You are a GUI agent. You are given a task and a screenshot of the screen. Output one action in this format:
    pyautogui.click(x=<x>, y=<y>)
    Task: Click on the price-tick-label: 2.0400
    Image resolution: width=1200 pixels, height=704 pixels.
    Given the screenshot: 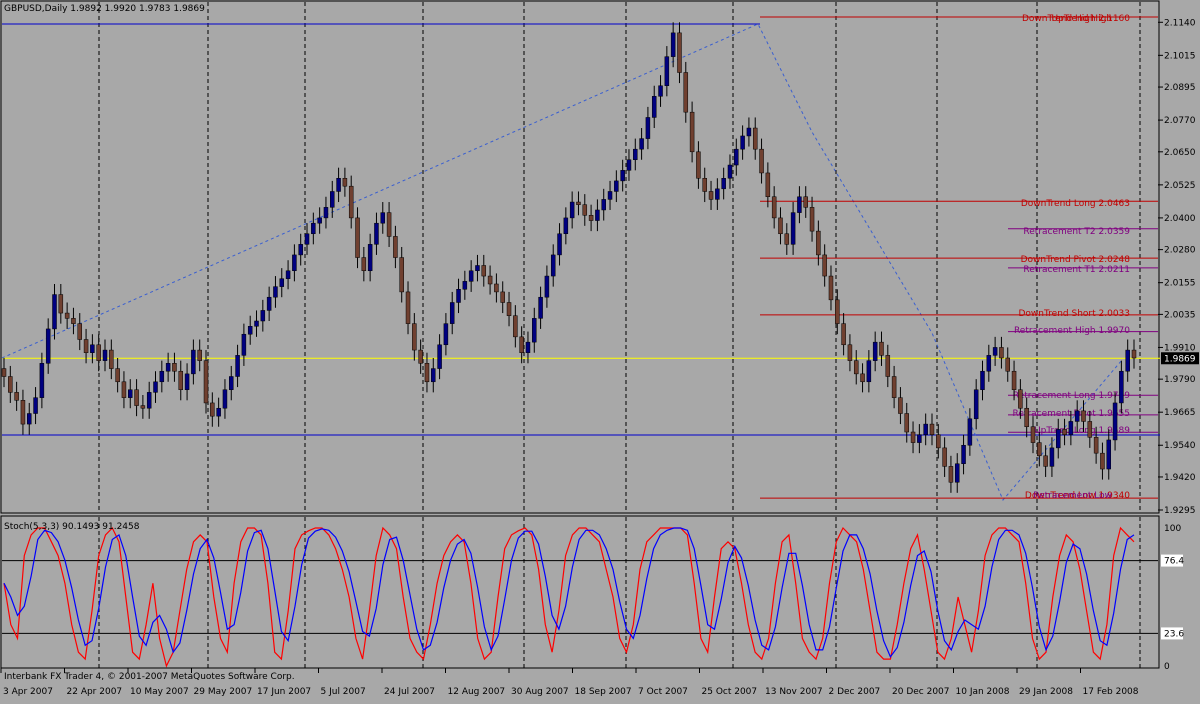 What is the action you would take?
    pyautogui.click(x=1180, y=219)
    